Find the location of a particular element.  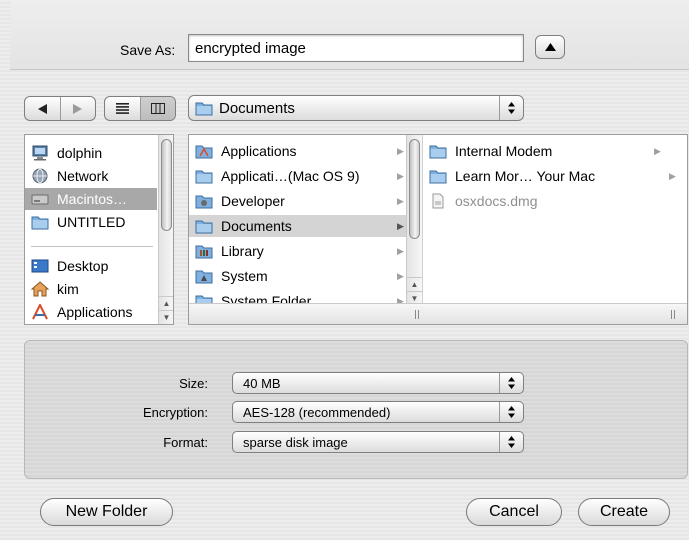

sidebar-scroll-thumb is located at coordinates (166, 185).